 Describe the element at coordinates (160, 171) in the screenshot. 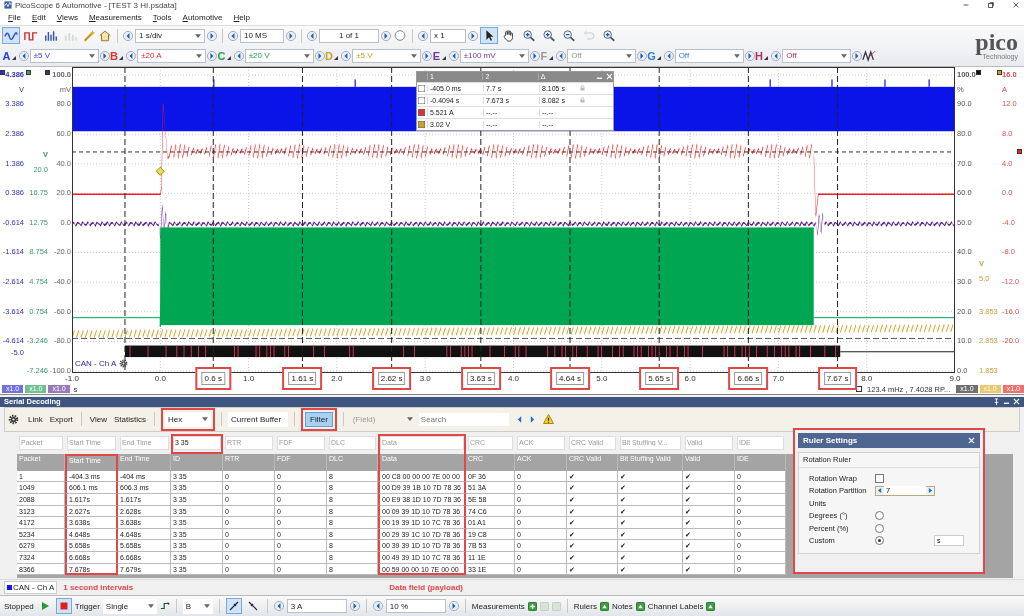

I see `trigger-marker-icon` at that location.